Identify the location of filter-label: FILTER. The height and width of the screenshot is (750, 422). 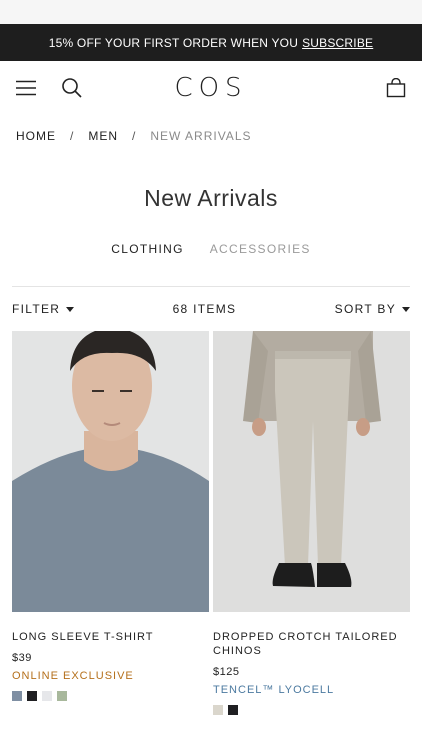
(36, 309).